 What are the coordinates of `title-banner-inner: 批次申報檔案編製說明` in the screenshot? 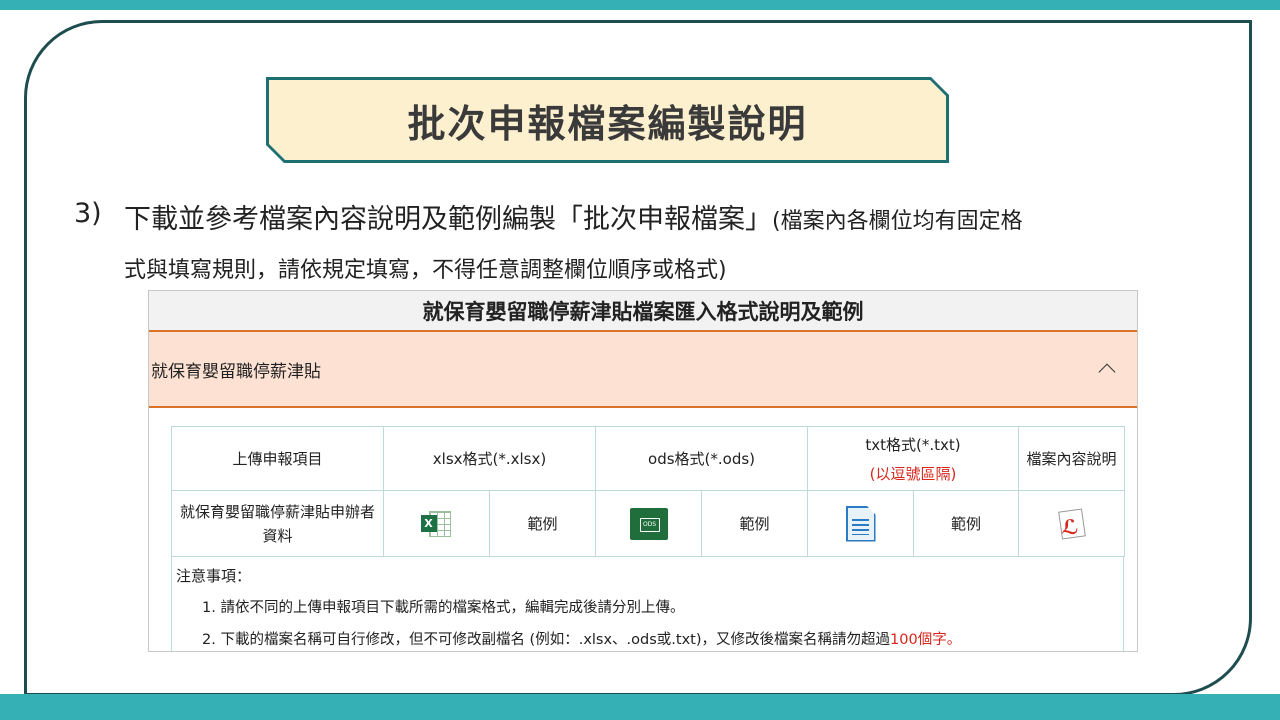 It's located at (607, 120).